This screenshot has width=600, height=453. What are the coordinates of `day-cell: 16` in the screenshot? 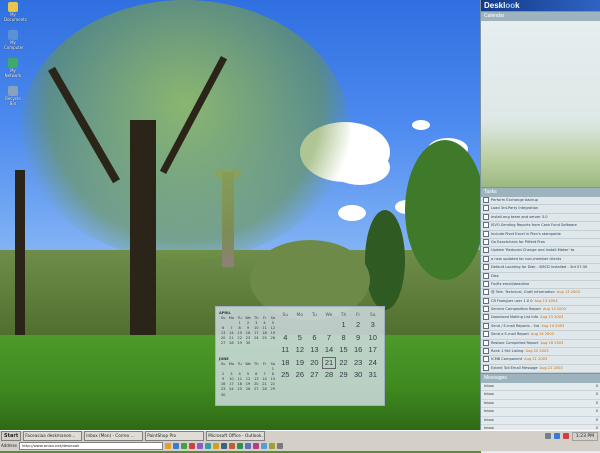 It's located at (358, 350).